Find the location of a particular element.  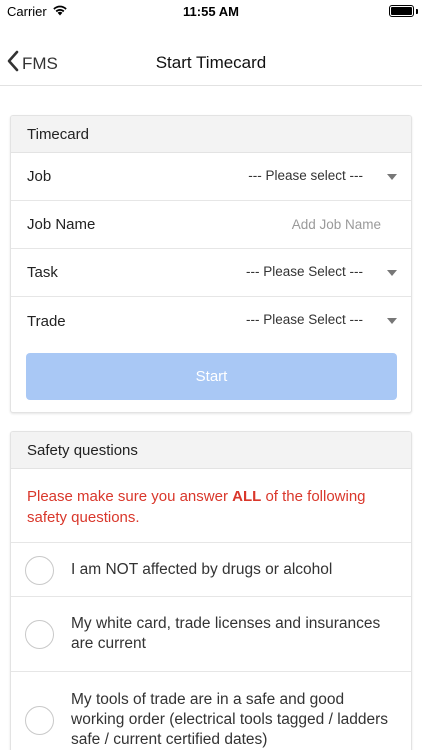

timecard-header: Timecard is located at coordinates (211, 134).